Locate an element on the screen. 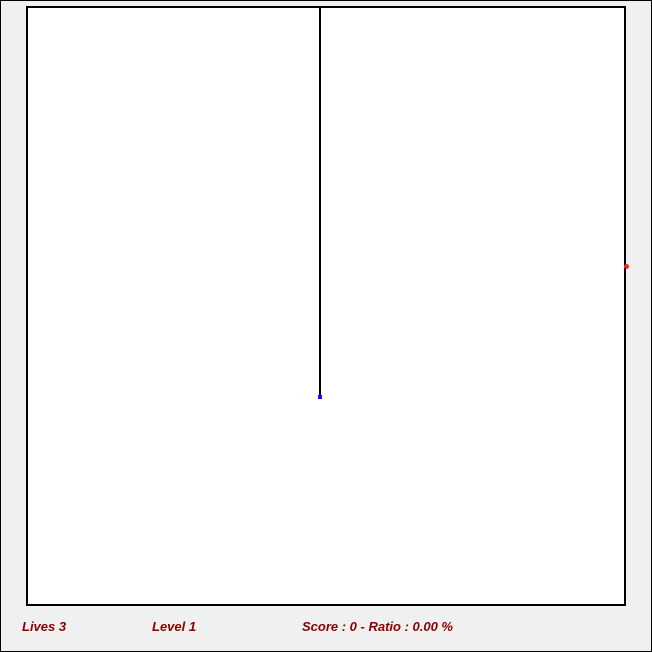 The width and height of the screenshot is (652, 652). drawn-trail-line is located at coordinates (320, 202).